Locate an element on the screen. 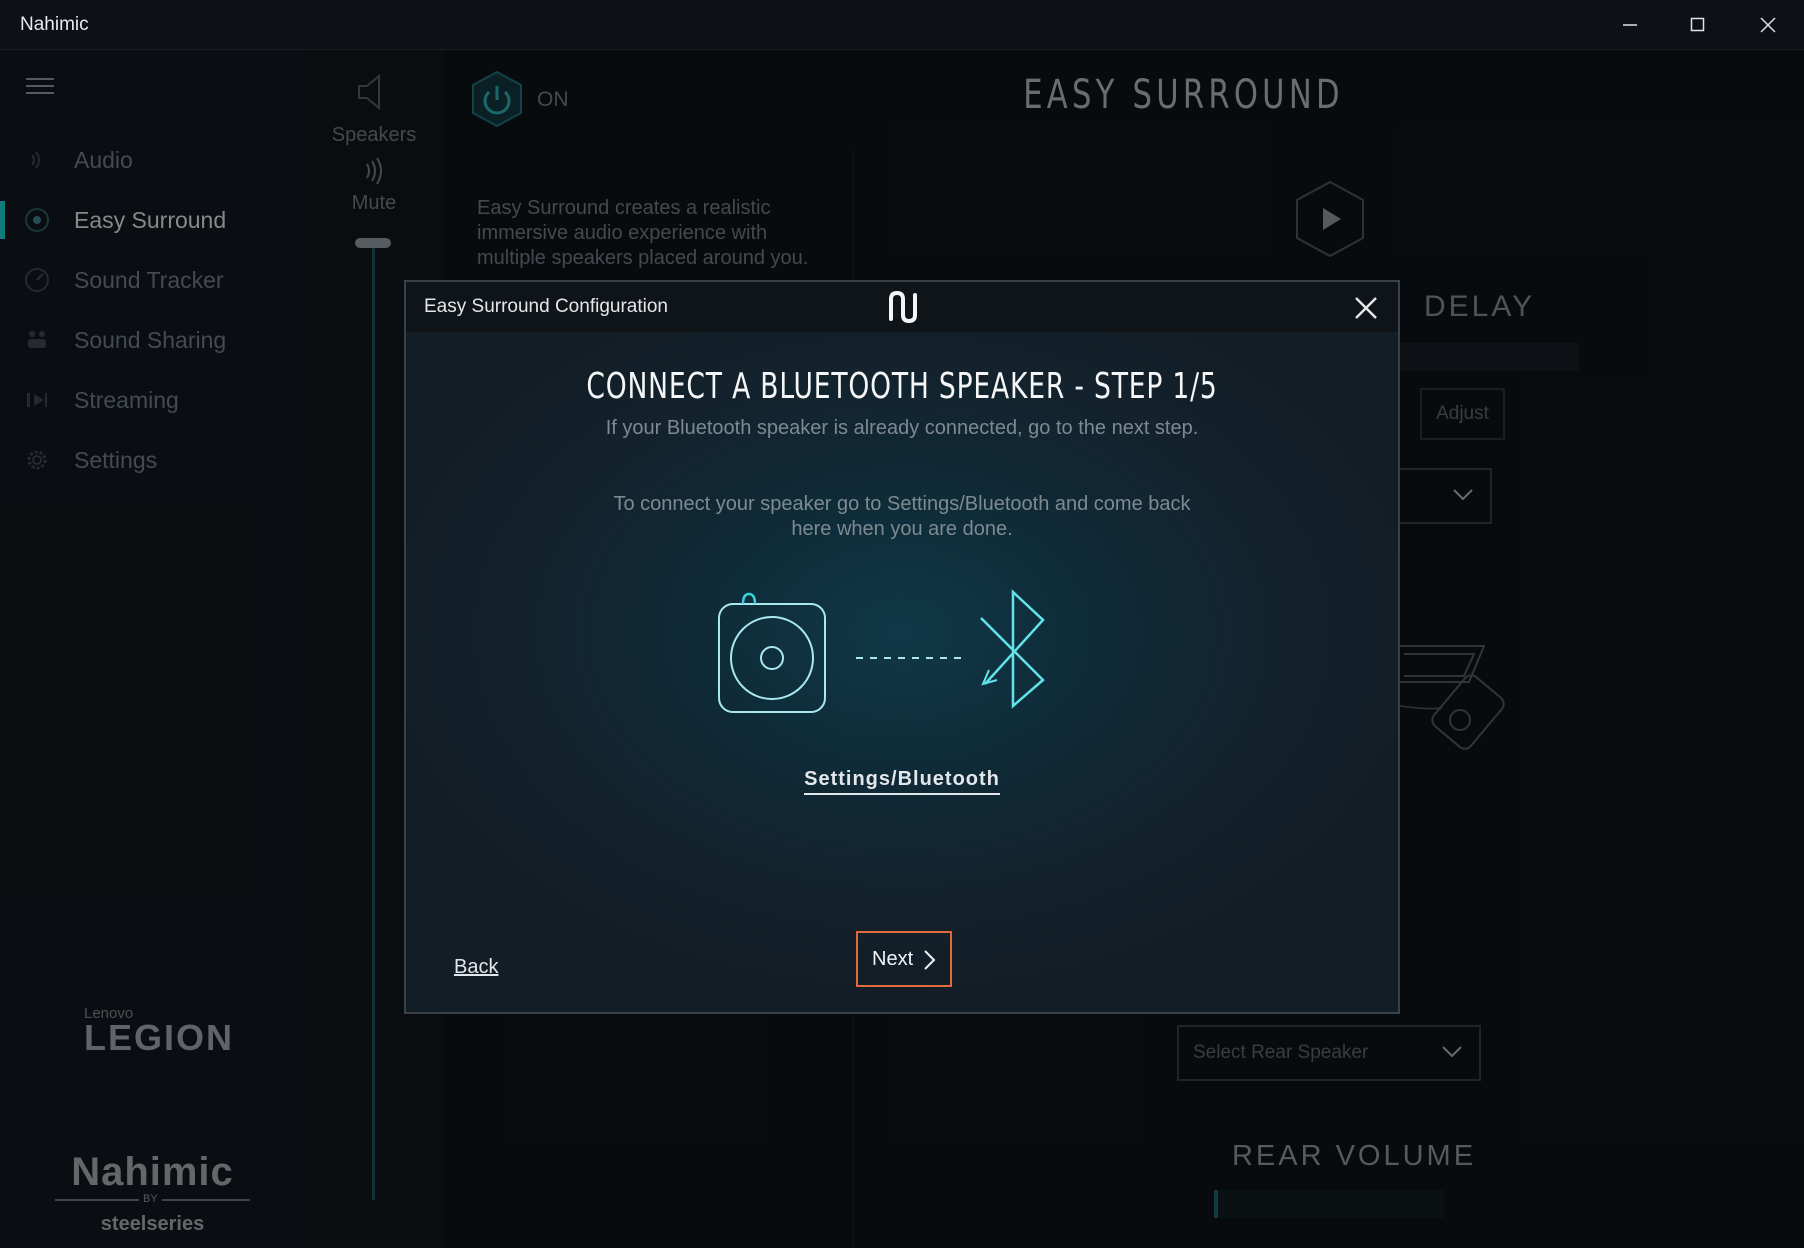 The width and height of the screenshot is (1804, 1248). close-icon is located at coordinates (1768, 25).